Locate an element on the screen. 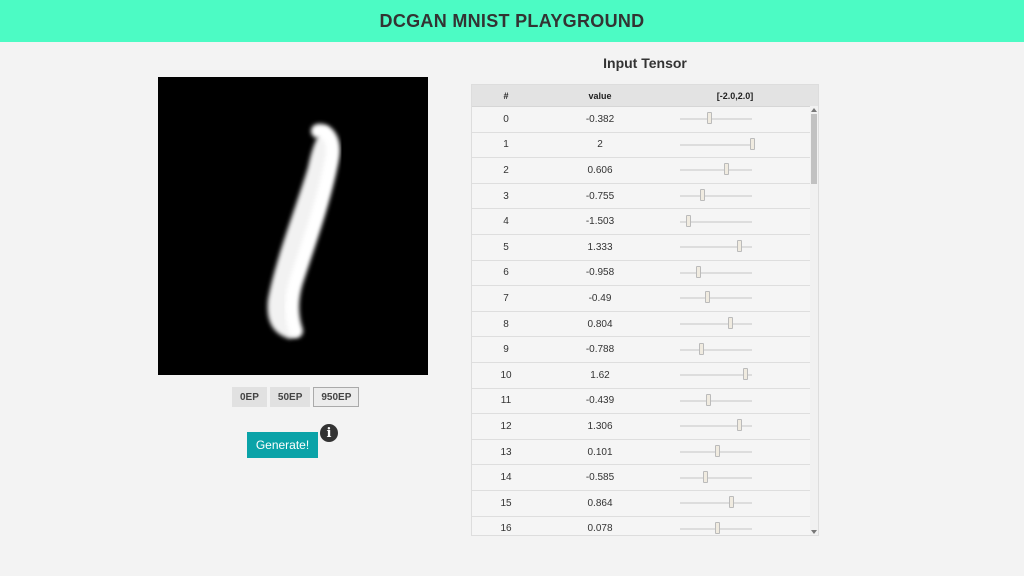 Image resolution: width=1024 pixels, height=576 pixels. generate-button: Generate! is located at coordinates (282, 445).